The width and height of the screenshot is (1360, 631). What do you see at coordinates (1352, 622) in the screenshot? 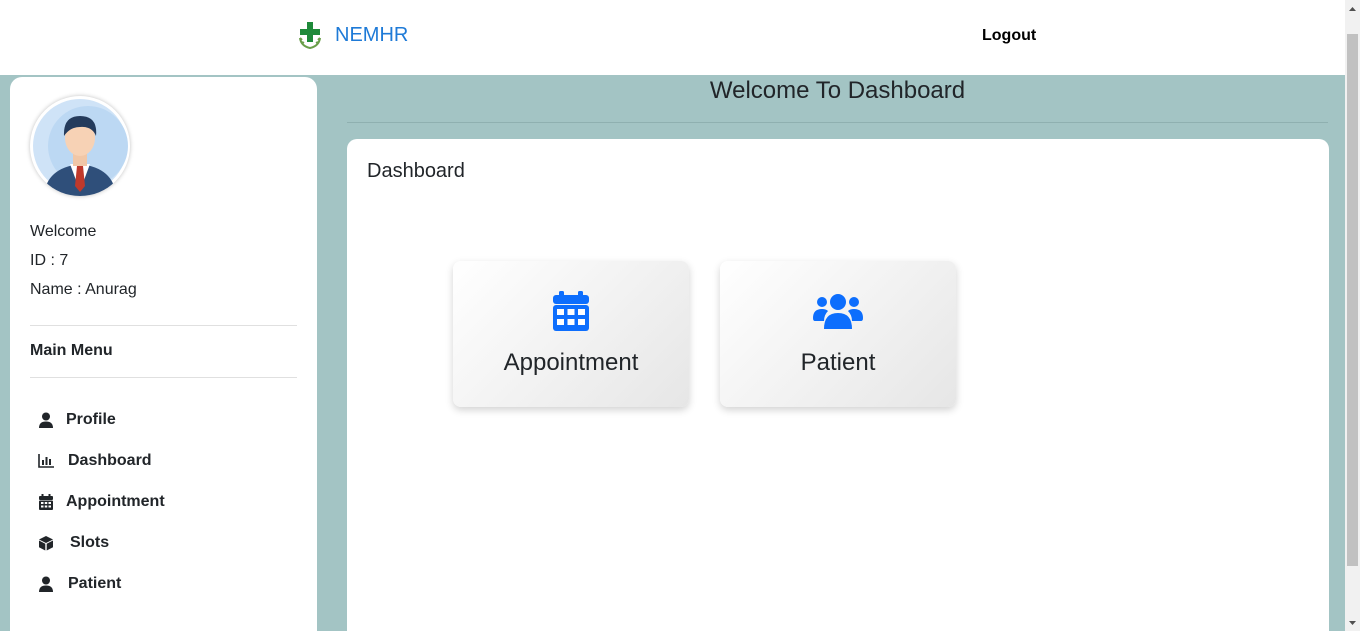
I see `scroll-down-arrow-icon` at bounding box center [1352, 622].